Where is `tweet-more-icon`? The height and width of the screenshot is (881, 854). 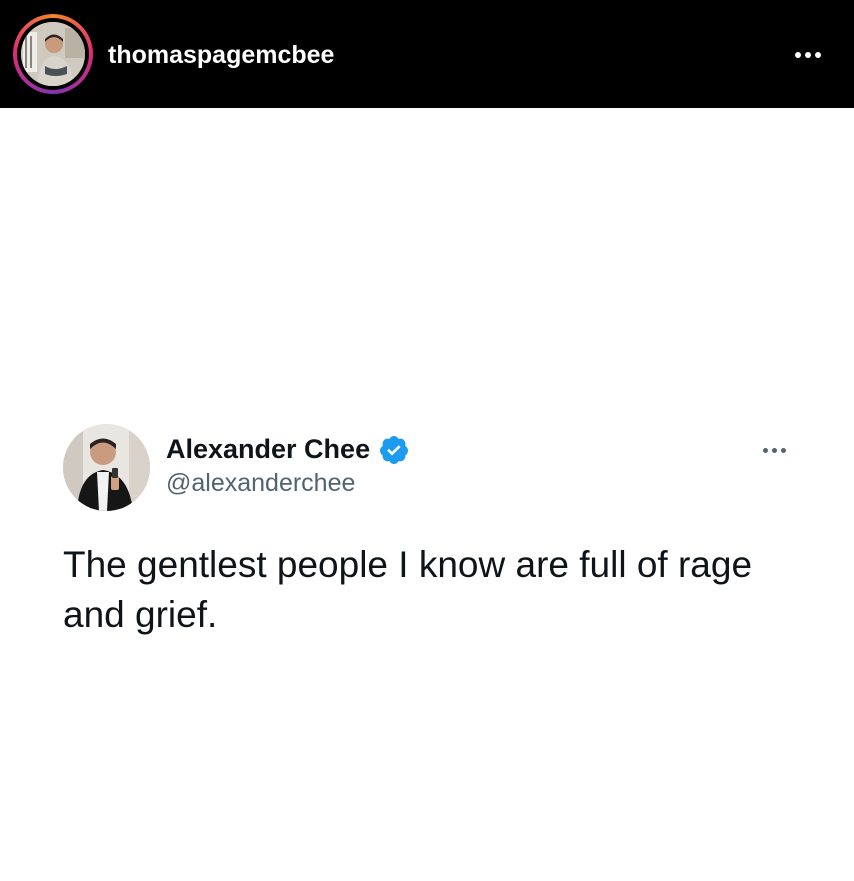
tweet-more-icon is located at coordinates (774, 450).